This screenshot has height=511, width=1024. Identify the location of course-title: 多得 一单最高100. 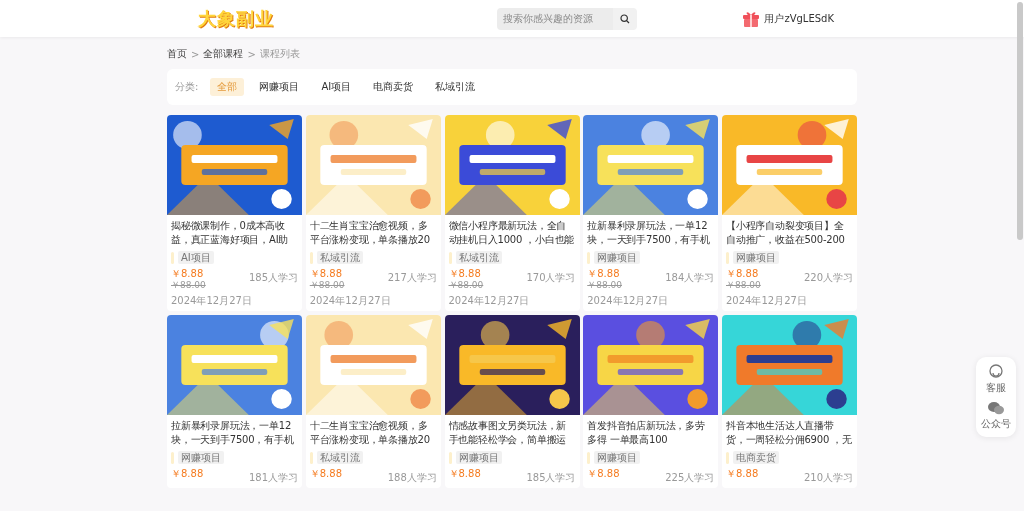
(628, 440).